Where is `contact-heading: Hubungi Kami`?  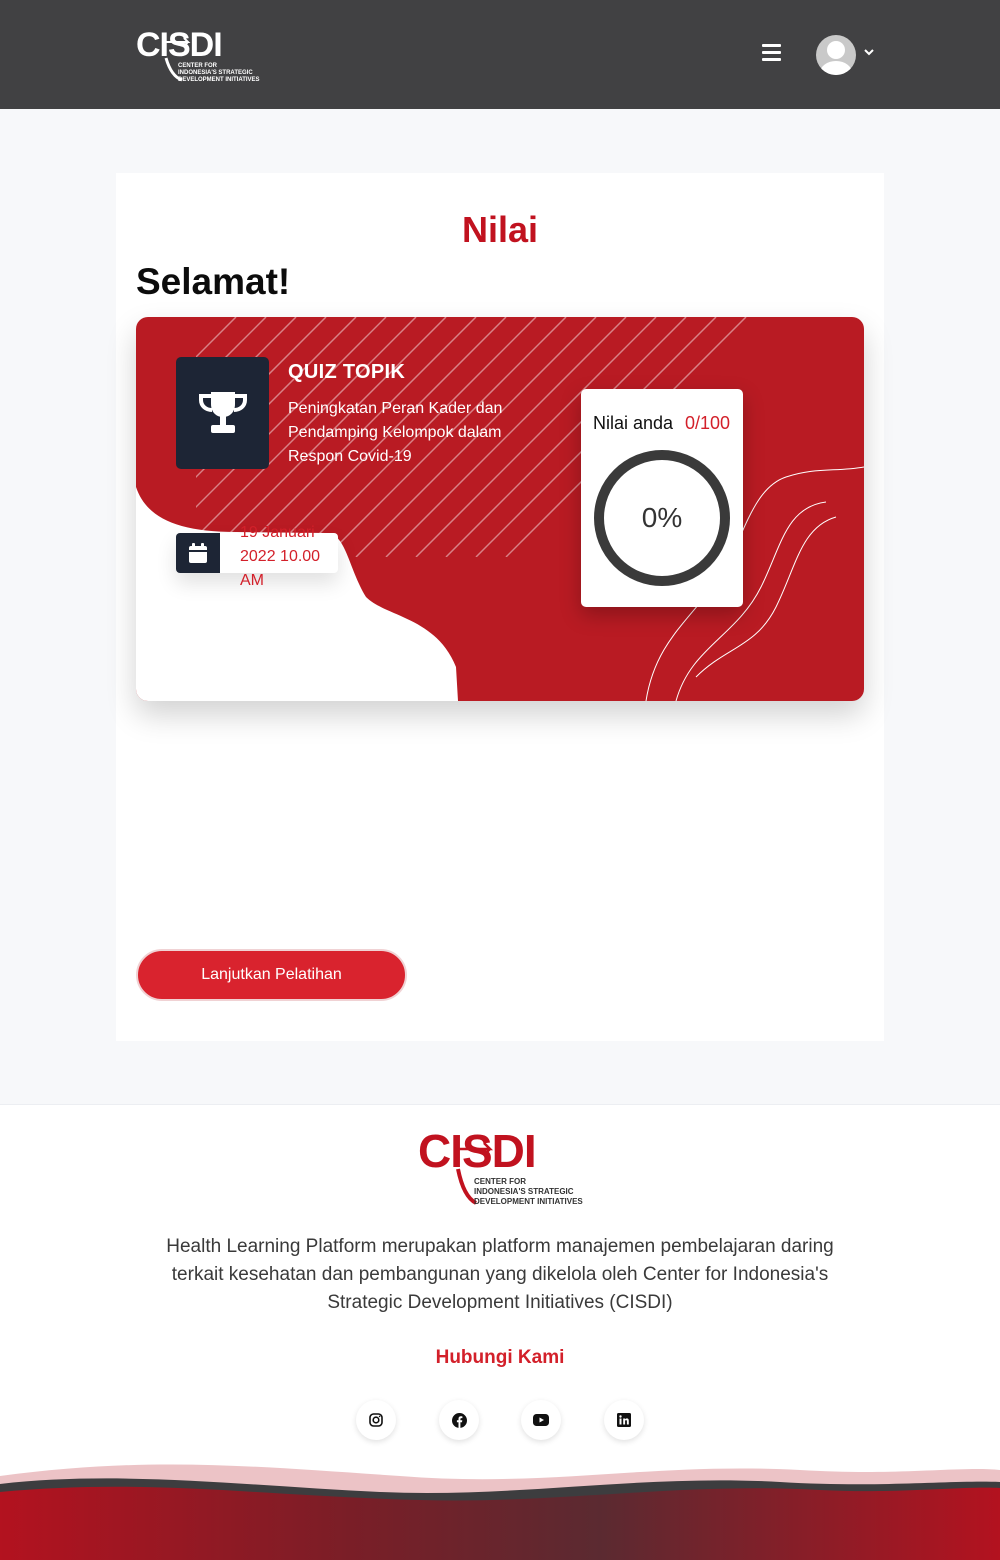
contact-heading: Hubungi Kami is located at coordinates (500, 1357).